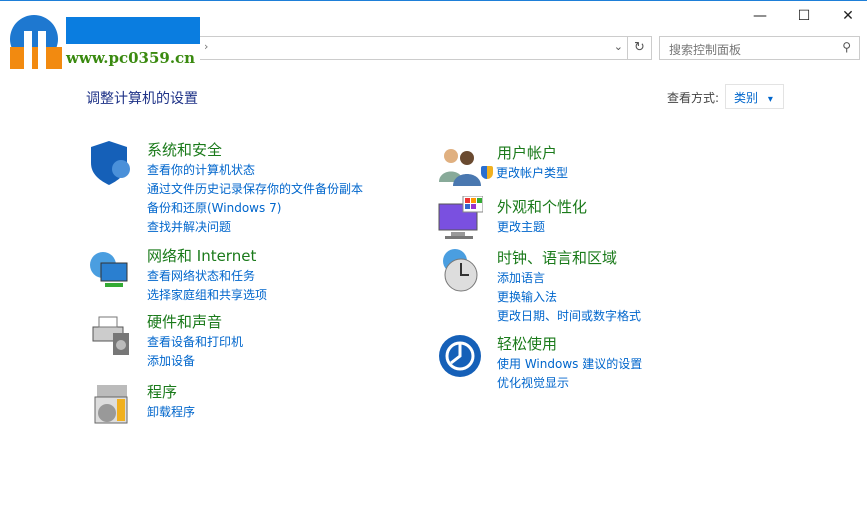 This screenshot has height=507, width=867. Describe the element at coordinates (527, 343) in the screenshot. I see `category-title: 轻松使用` at that location.